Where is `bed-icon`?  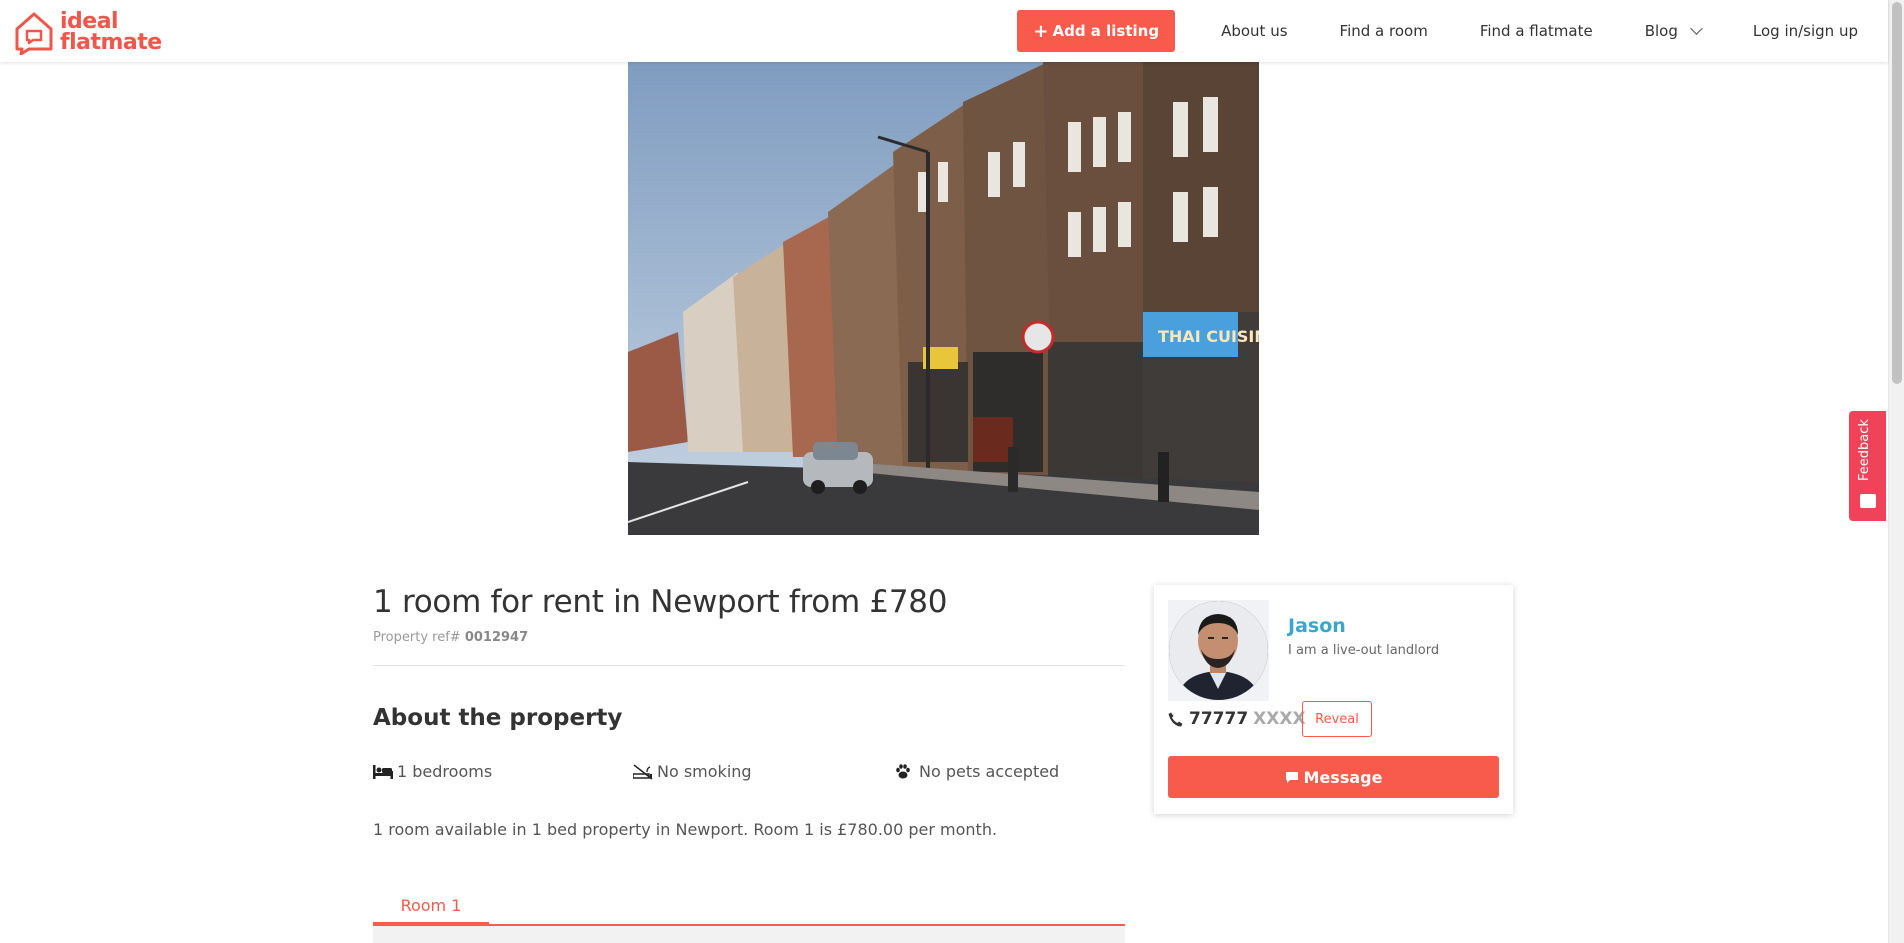 bed-icon is located at coordinates (383, 771).